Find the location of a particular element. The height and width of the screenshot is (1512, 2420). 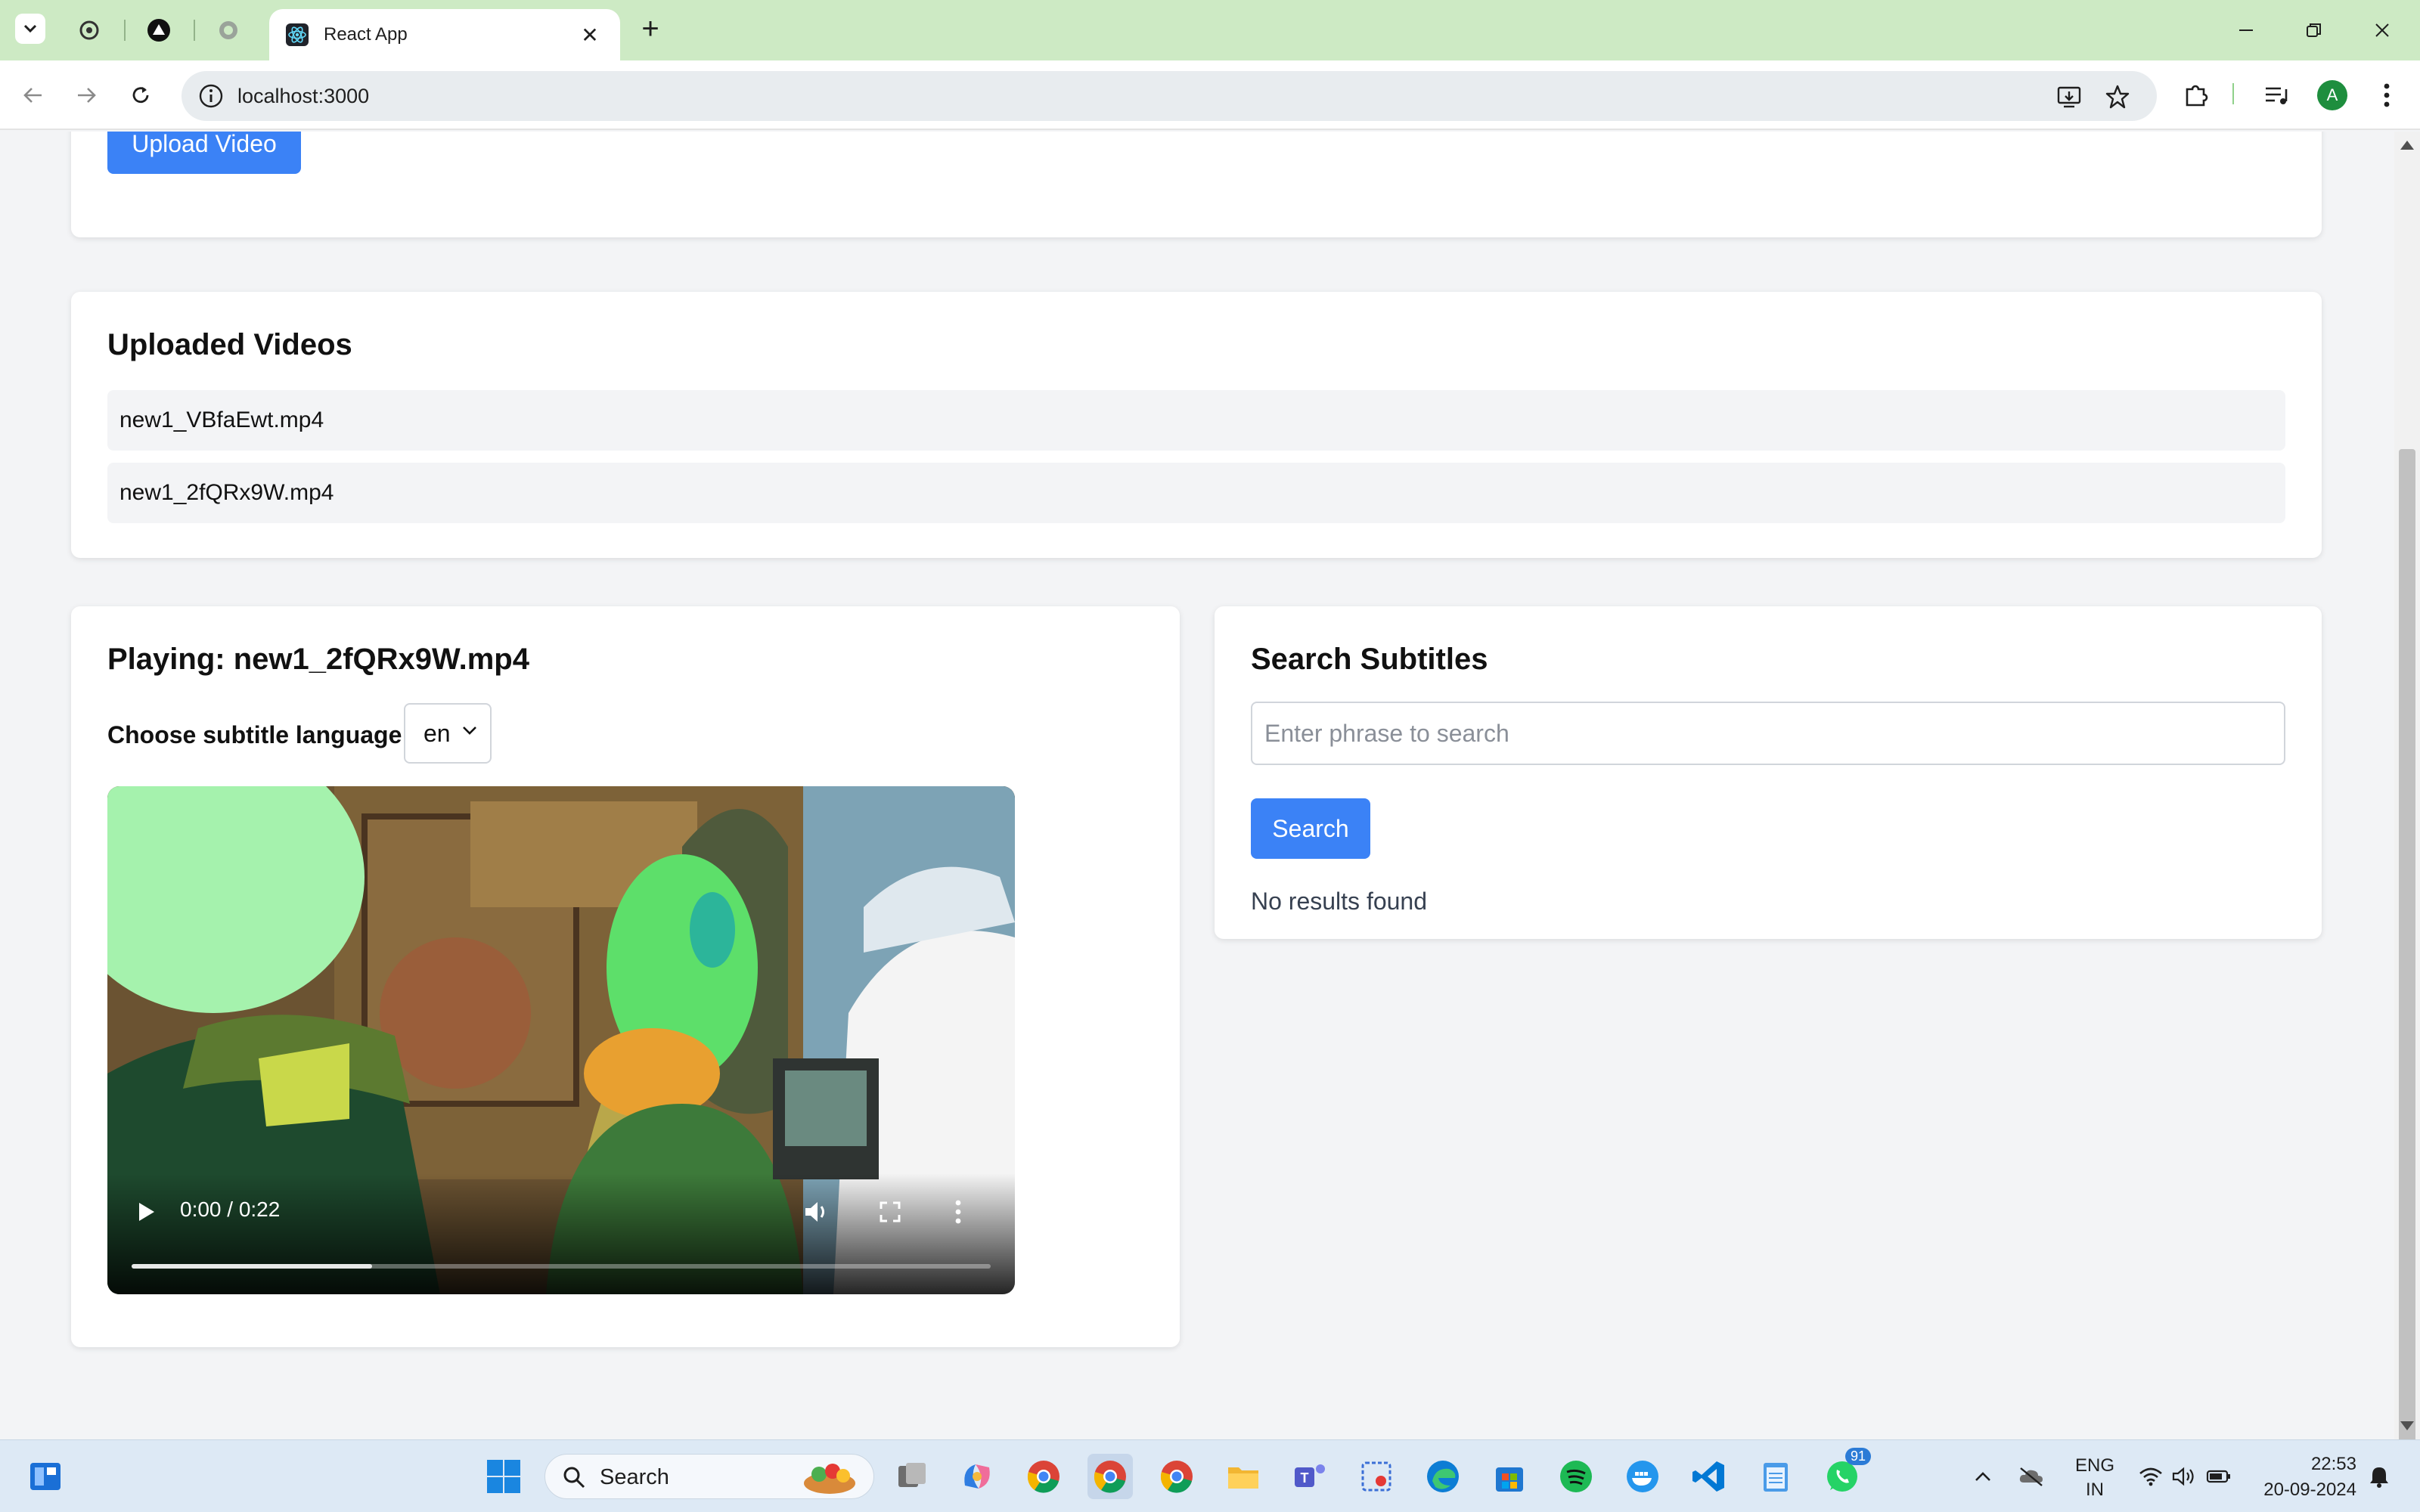

search-button: Search is located at coordinates (1310, 829).